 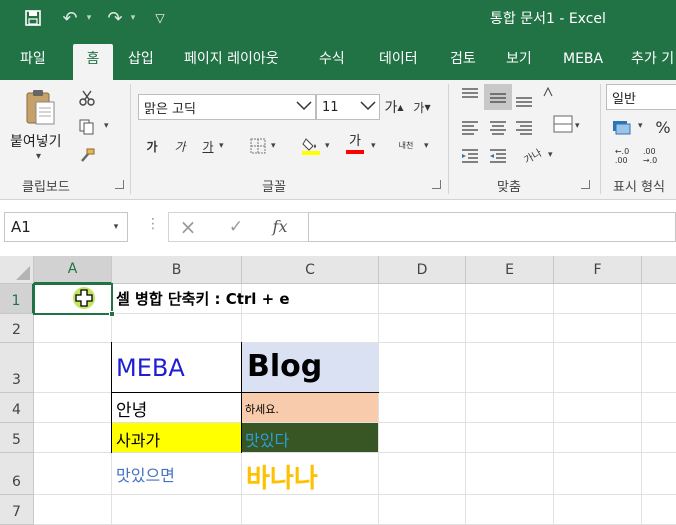 What do you see at coordinates (585, 184) in the screenshot?
I see `alignment-launcher-icon` at bounding box center [585, 184].